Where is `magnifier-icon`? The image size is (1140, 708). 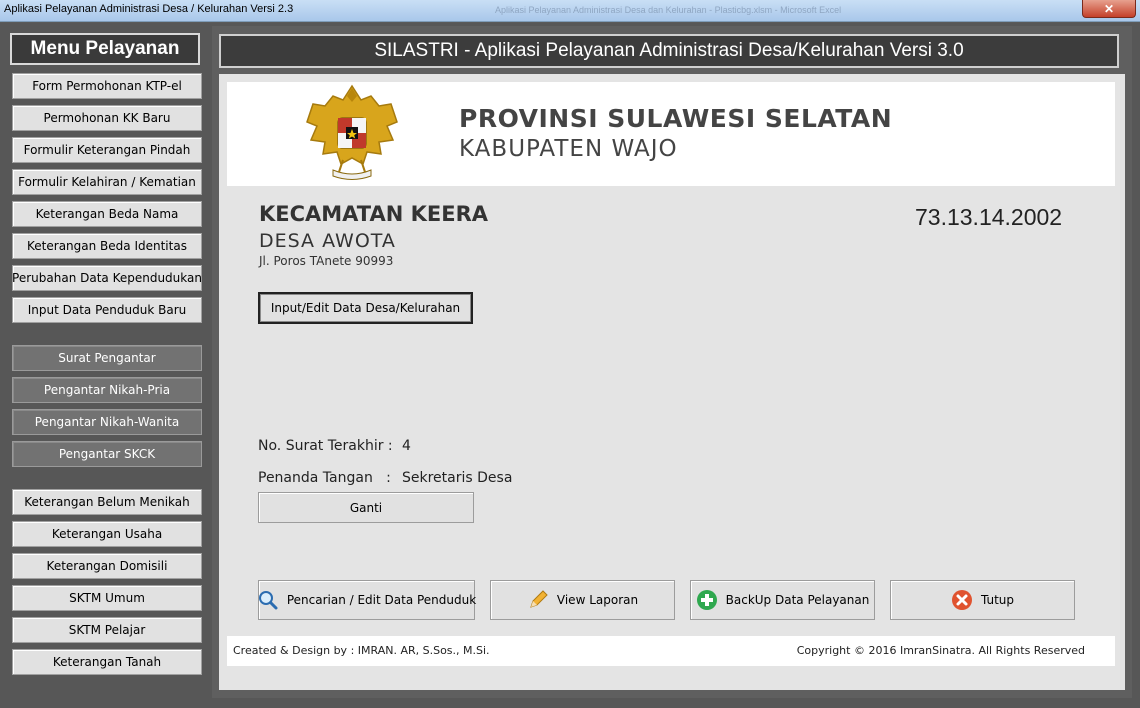
magnifier-icon is located at coordinates (268, 600).